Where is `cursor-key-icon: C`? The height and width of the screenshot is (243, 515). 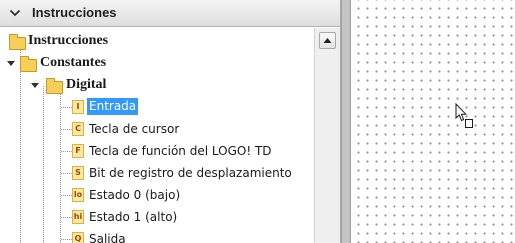 cursor-key-icon: C is located at coordinates (78, 129).